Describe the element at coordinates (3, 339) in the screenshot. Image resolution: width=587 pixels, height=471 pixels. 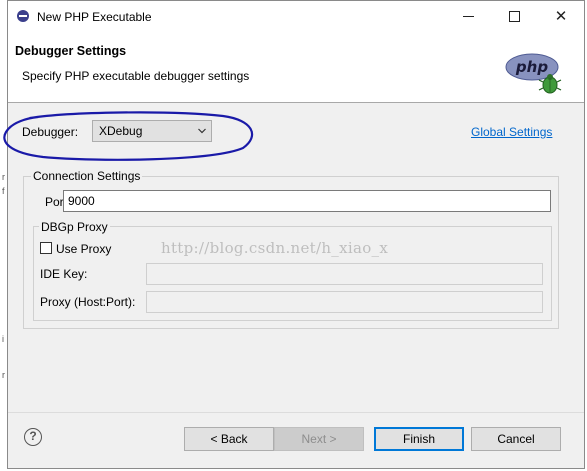
I see `bg-fragment: i` at that location.